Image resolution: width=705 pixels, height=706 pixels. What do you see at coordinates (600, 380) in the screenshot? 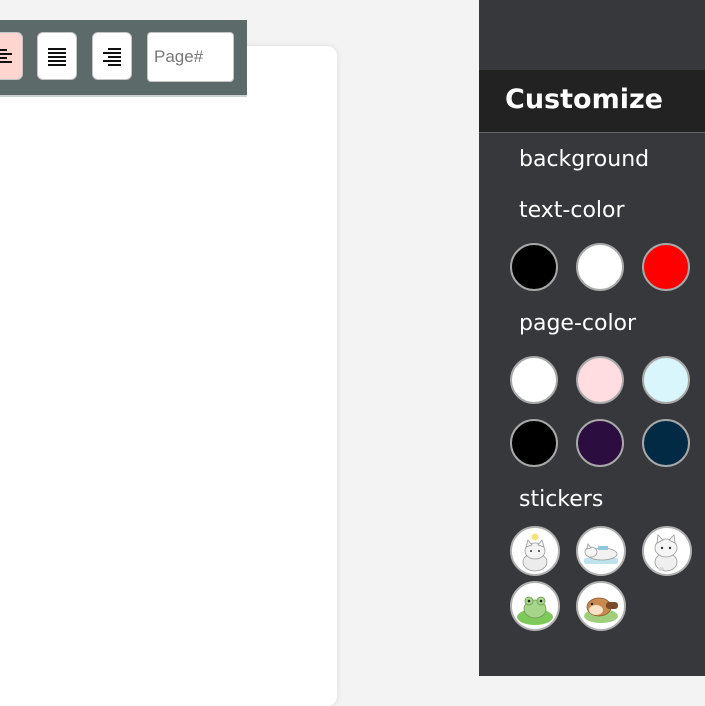
I see `page-color-pink-swatch` at bounding box center [600, 380].